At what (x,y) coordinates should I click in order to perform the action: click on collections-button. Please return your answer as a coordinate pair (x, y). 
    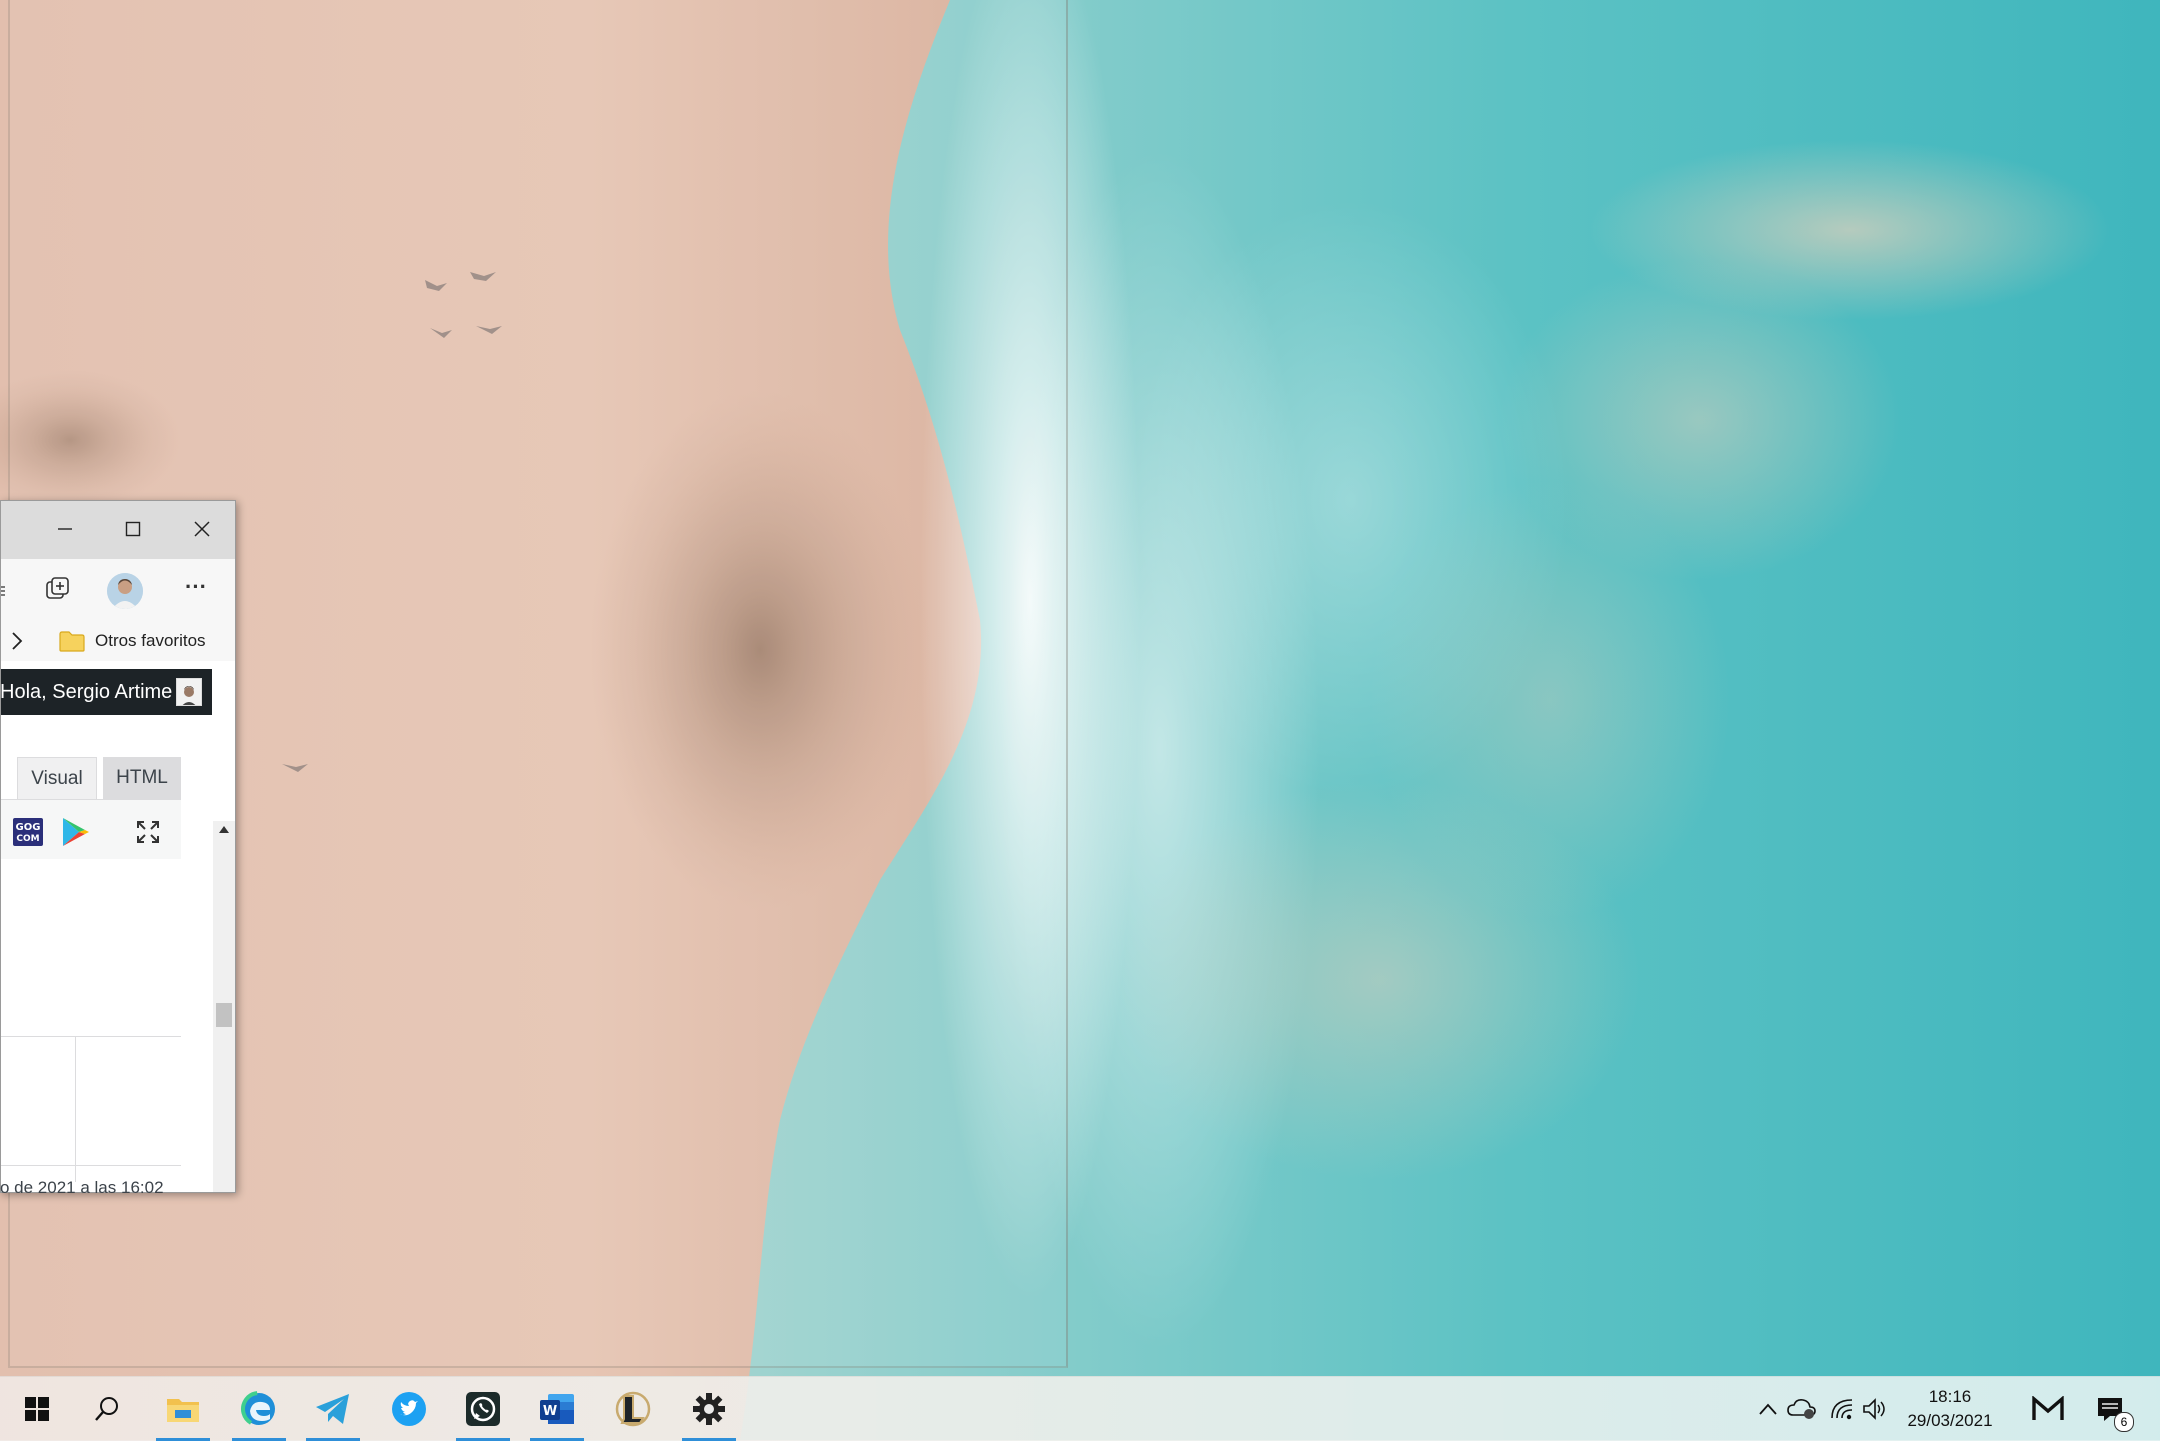
    Looking at the image, I should click on (58, 590).